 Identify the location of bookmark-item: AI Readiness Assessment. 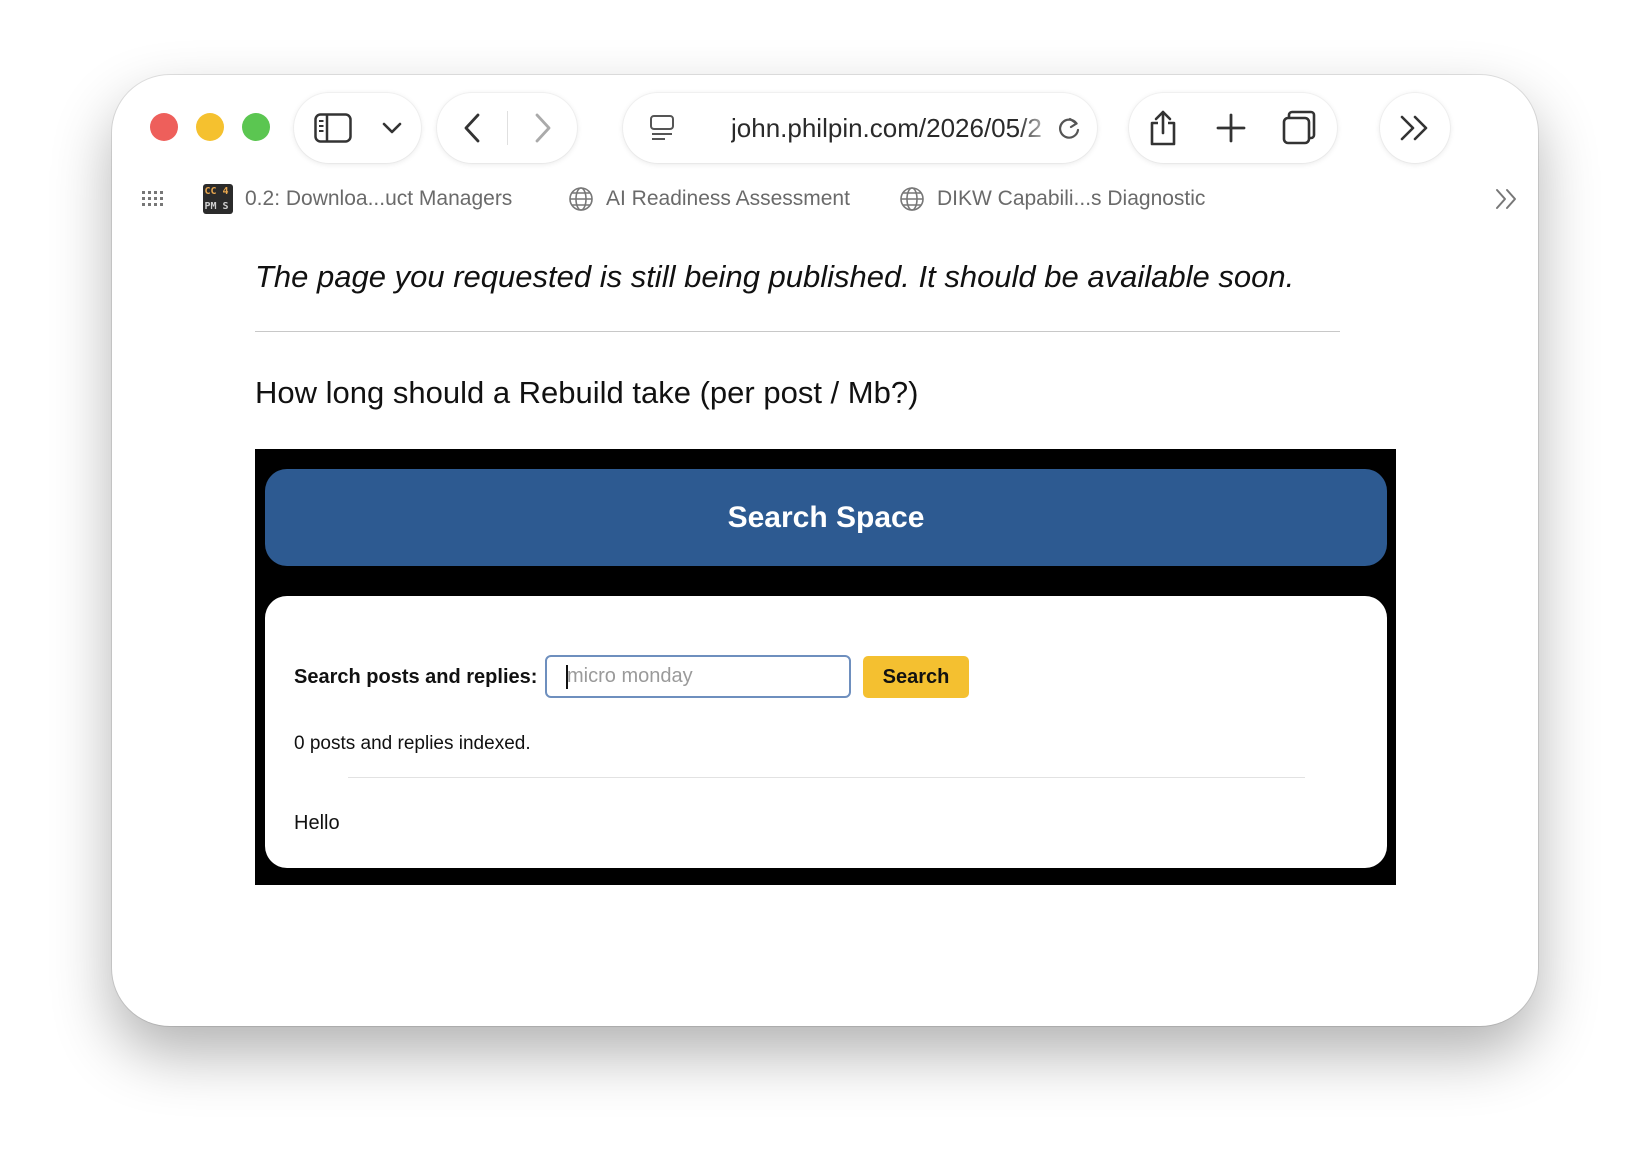
(709, 199).